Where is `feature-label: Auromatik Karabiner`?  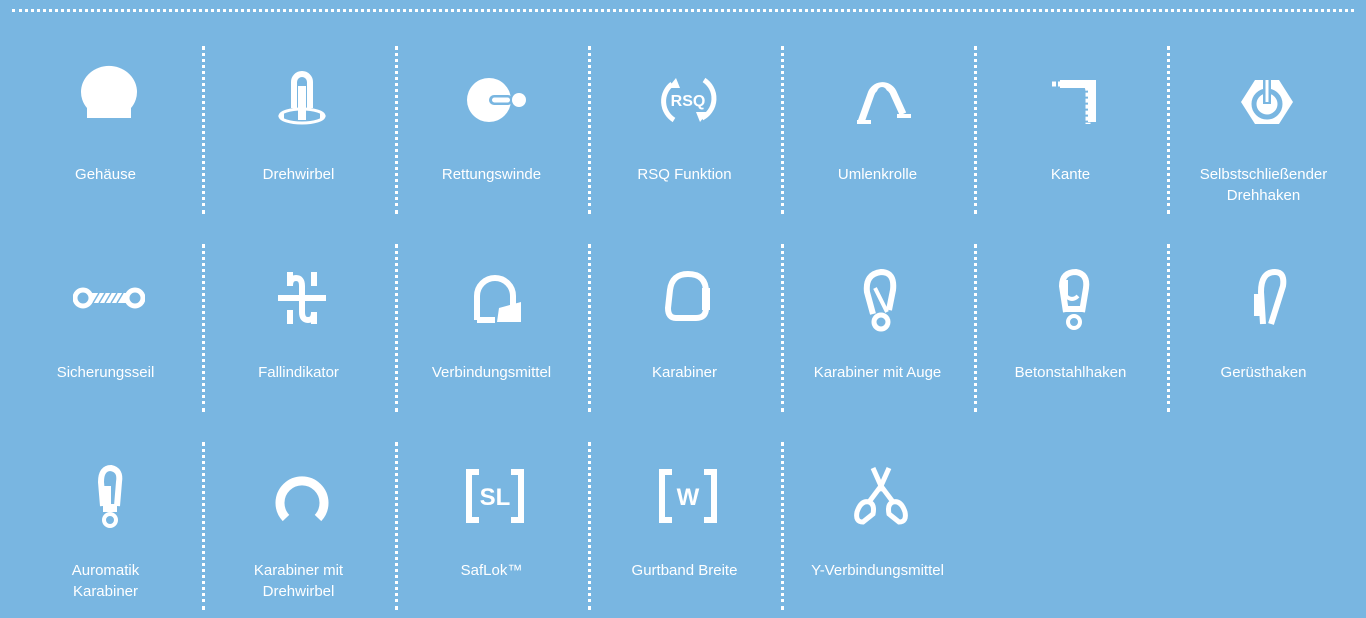 feature-label: Auromatik Karabiner is located at coordinates (105, 581).